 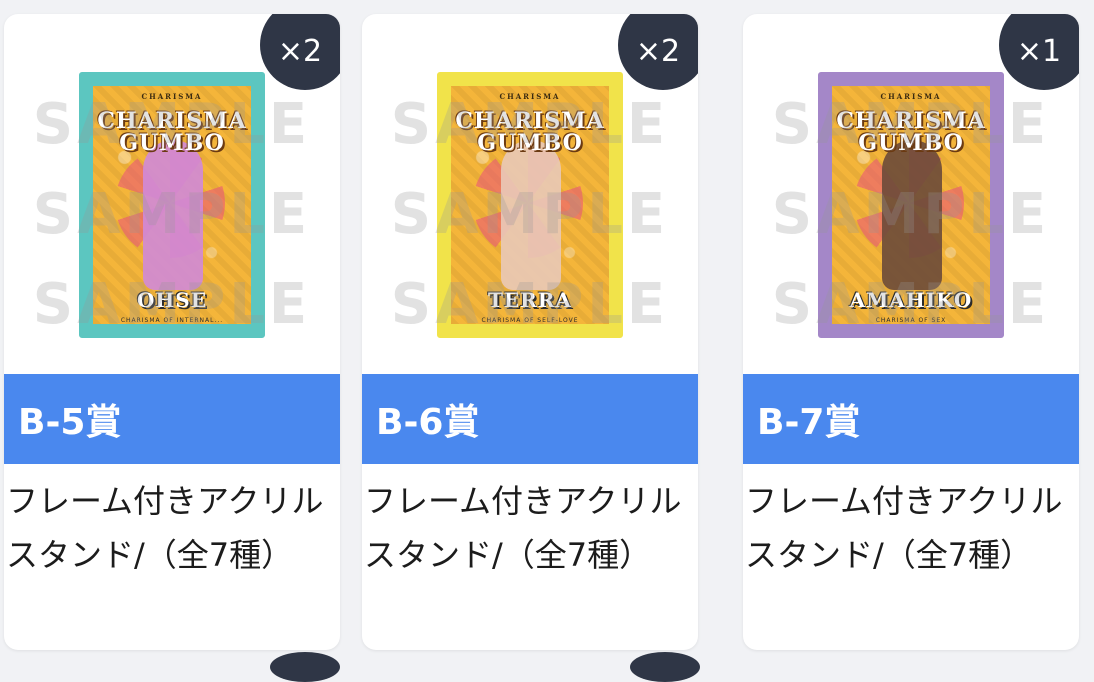 I want to click on prize-rank-bar: B-6賞, so click(x=530, y=419).